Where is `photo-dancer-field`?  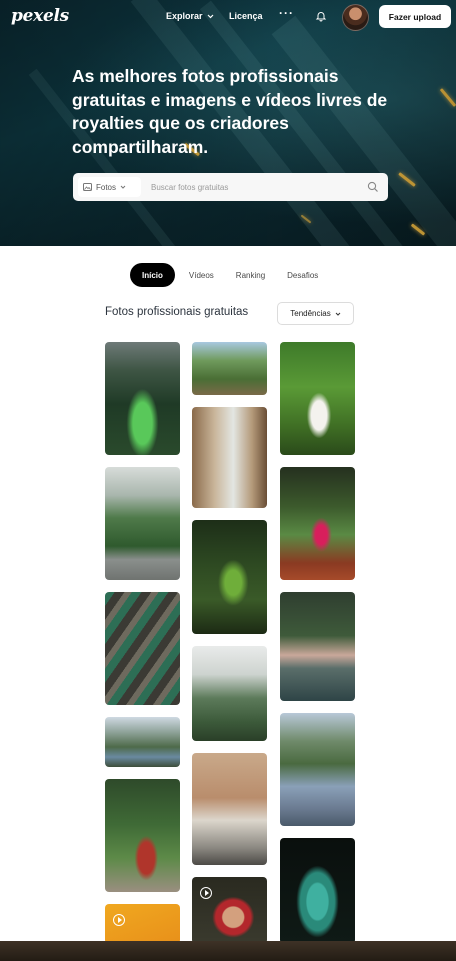 photo-dancer-field is located at coordinates (317, 523).